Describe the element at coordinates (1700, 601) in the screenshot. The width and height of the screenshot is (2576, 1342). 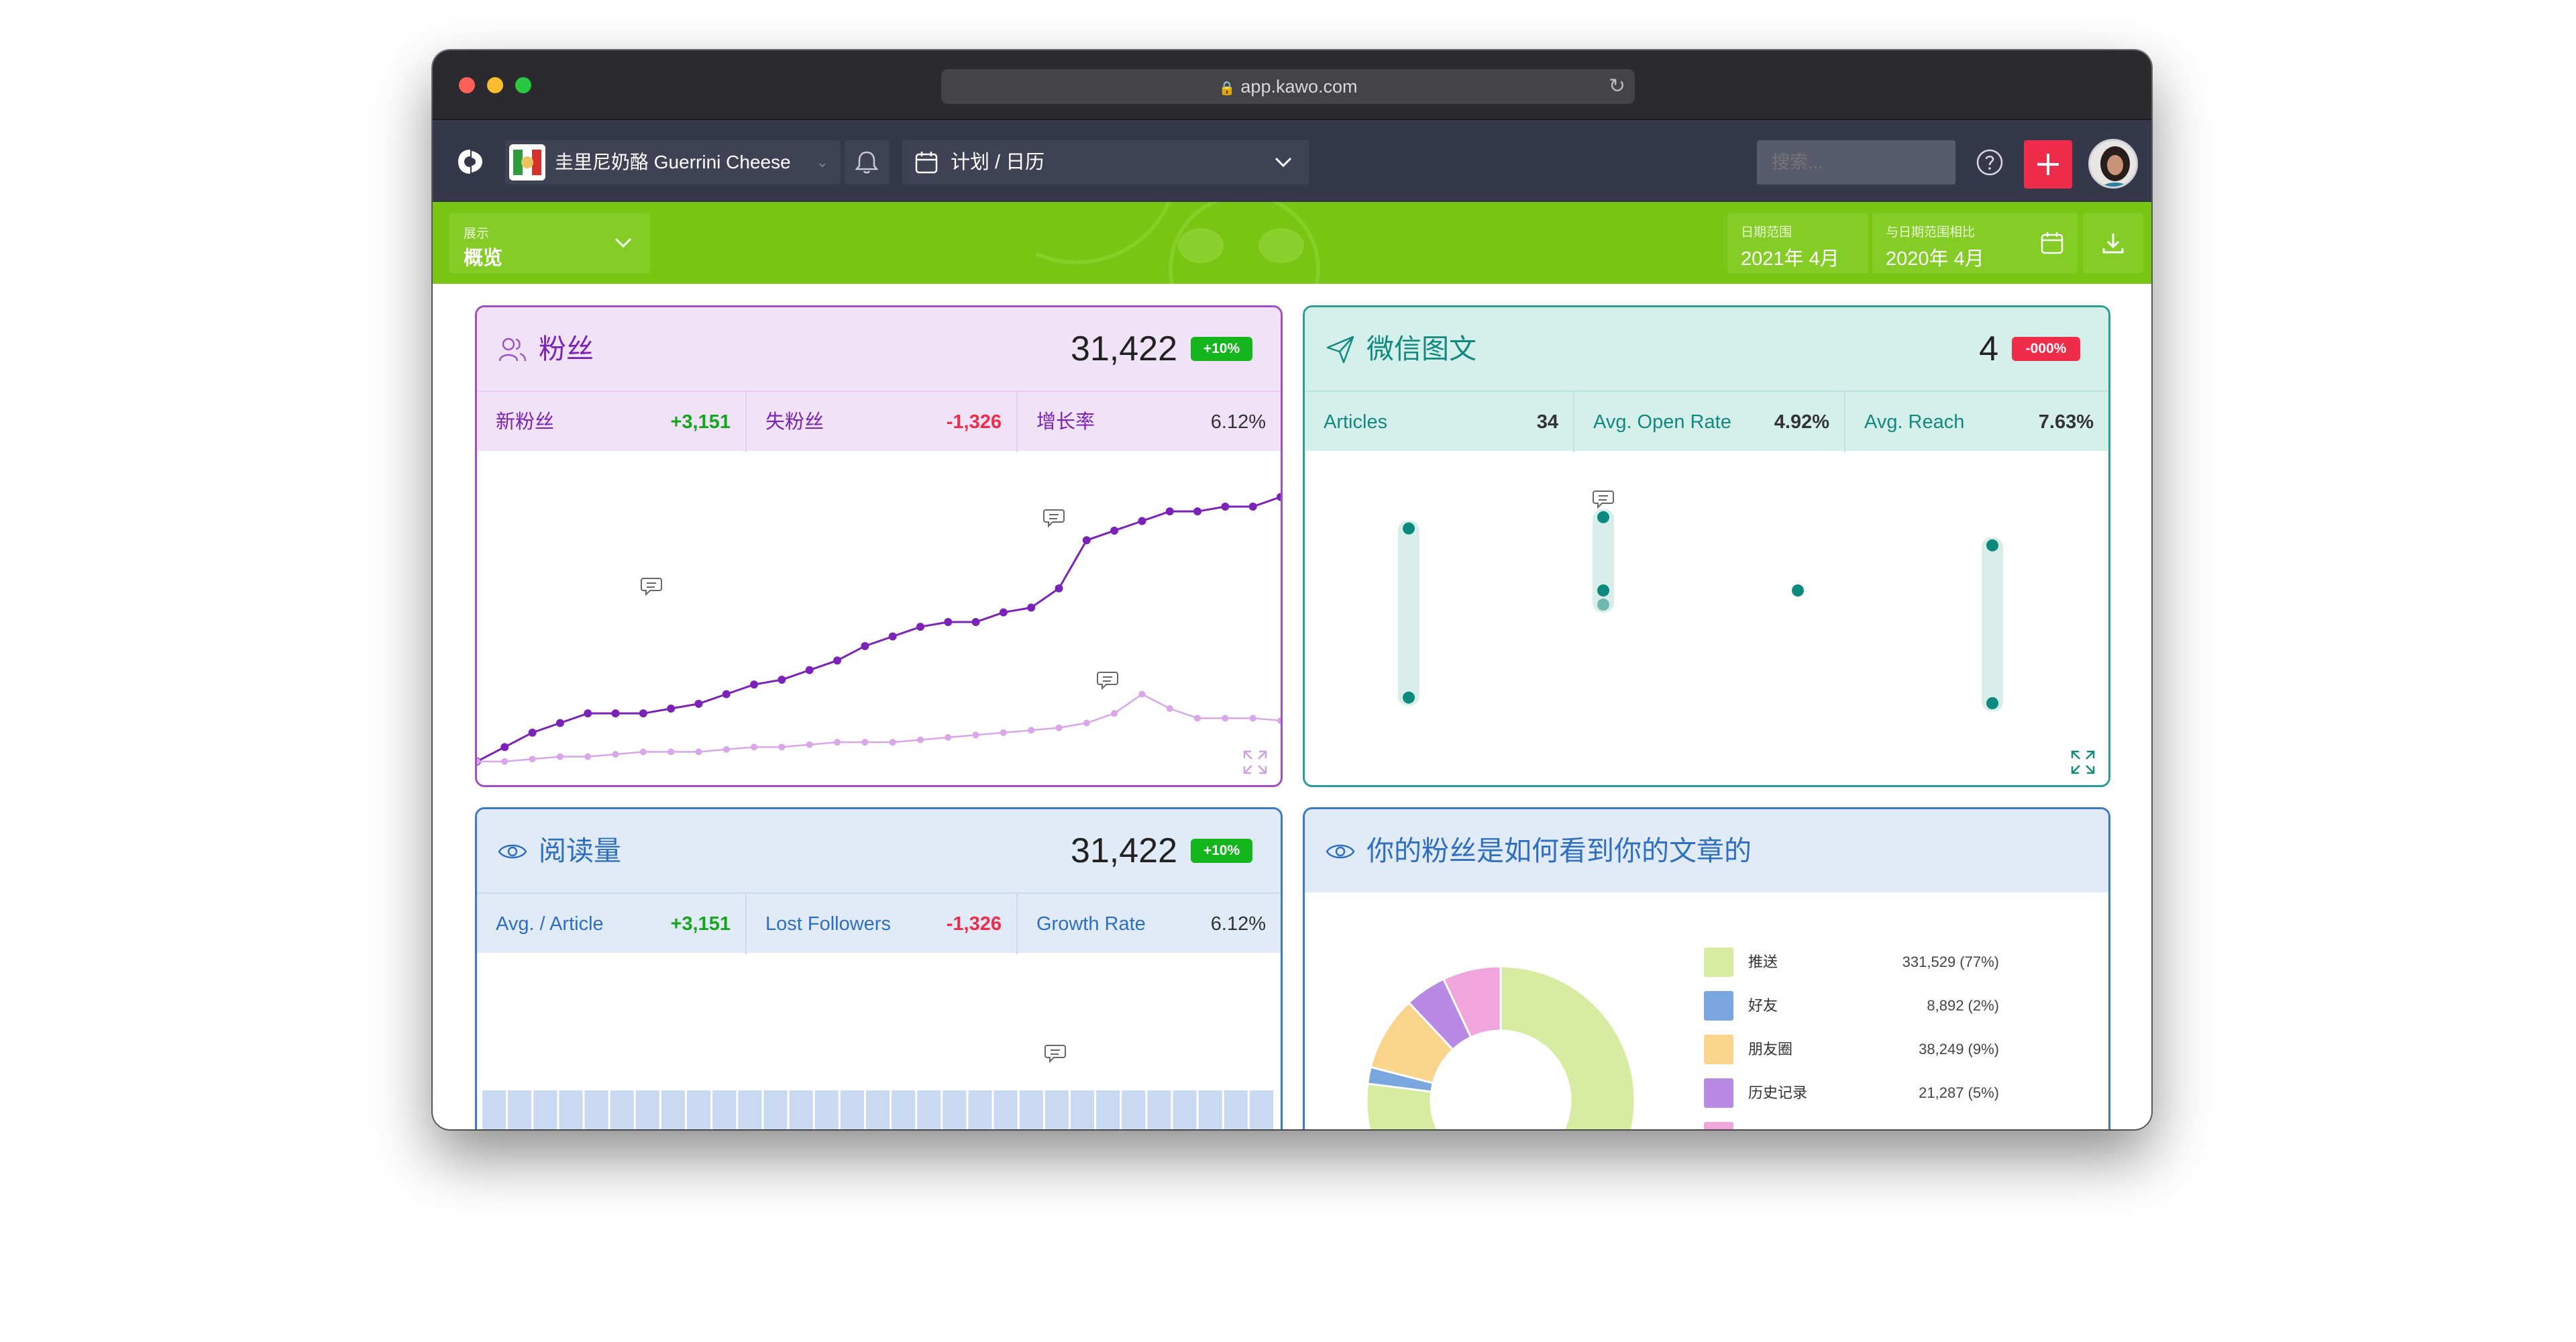
I see `articles-scatter-chart` at that location.